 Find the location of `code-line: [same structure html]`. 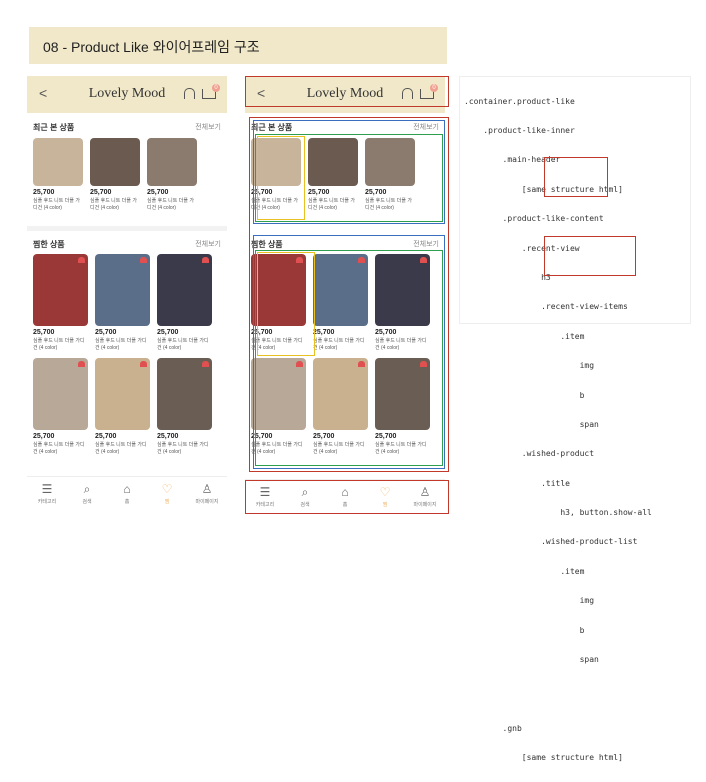

code-line: [same structure html] is located at coordinates (543, 189).